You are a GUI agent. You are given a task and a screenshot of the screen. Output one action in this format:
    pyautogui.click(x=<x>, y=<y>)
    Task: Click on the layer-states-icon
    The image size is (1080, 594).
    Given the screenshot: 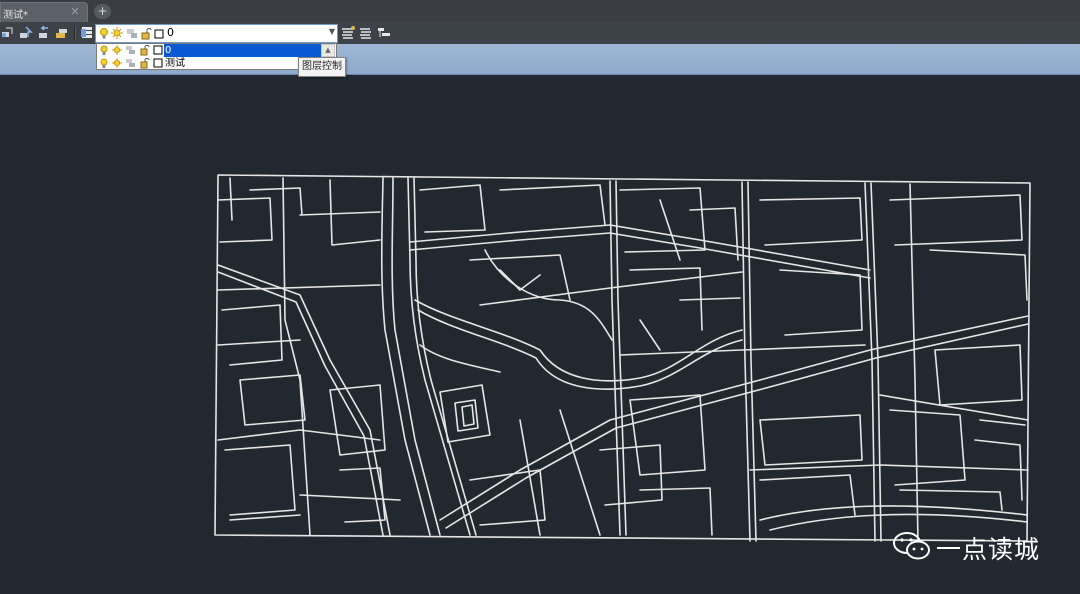 What is the action you would take?
    pyautogui.click(x=8, y=33)
    